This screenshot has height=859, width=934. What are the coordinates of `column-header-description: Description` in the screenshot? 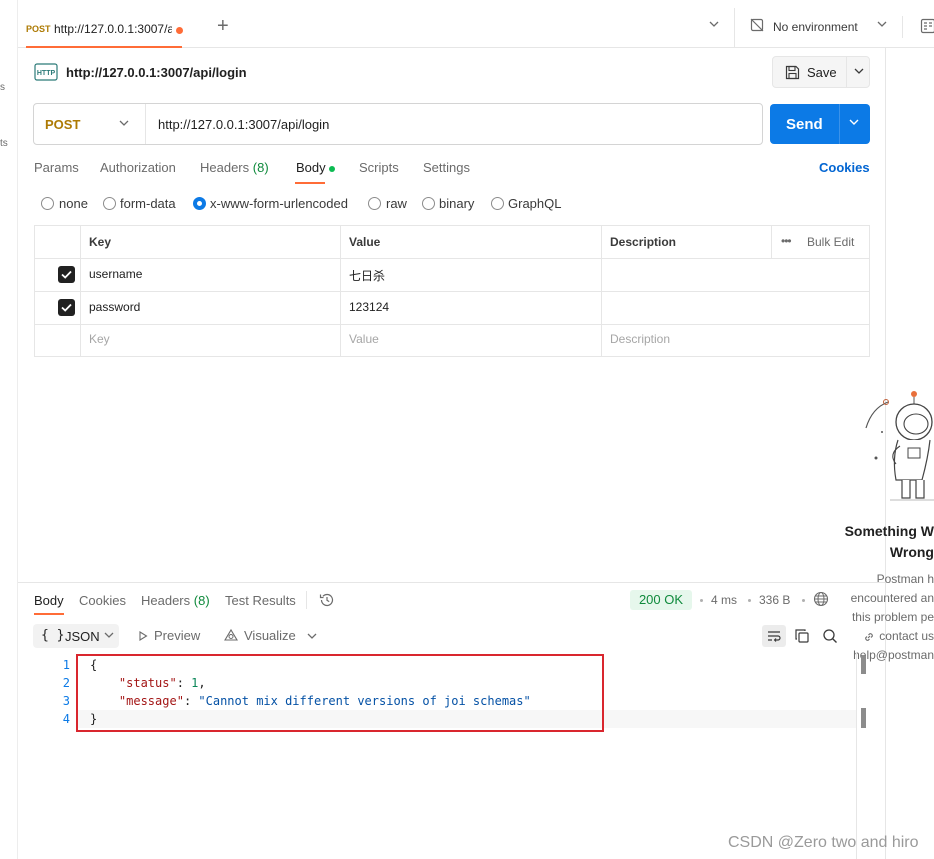 It's located at (643, 242).